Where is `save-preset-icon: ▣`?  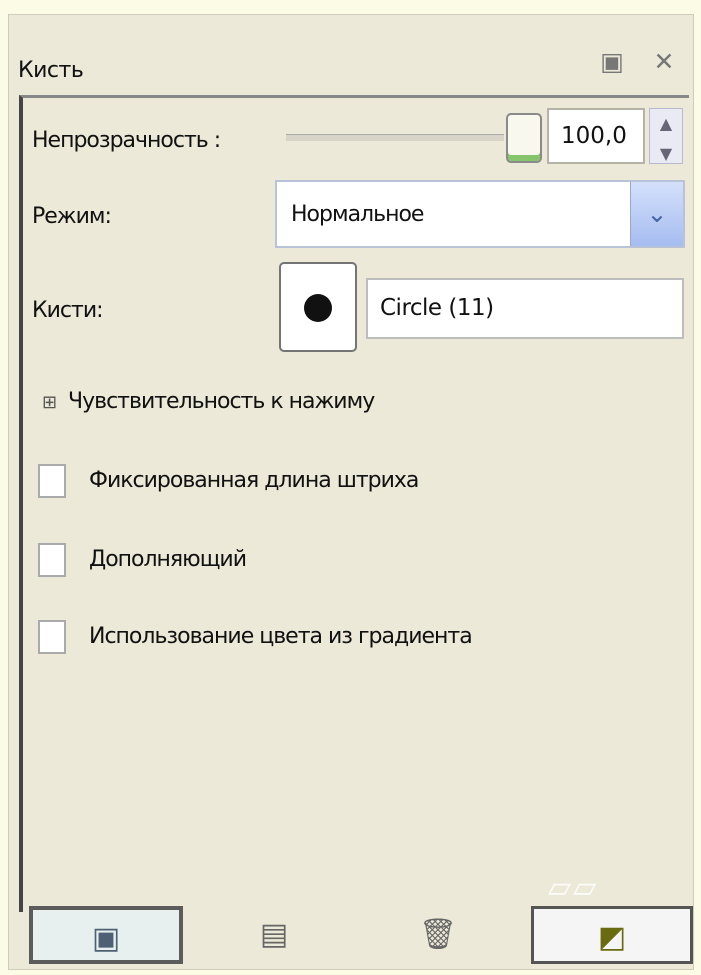
save-preset-icon: ▣ is located at coordinates (106, 938).